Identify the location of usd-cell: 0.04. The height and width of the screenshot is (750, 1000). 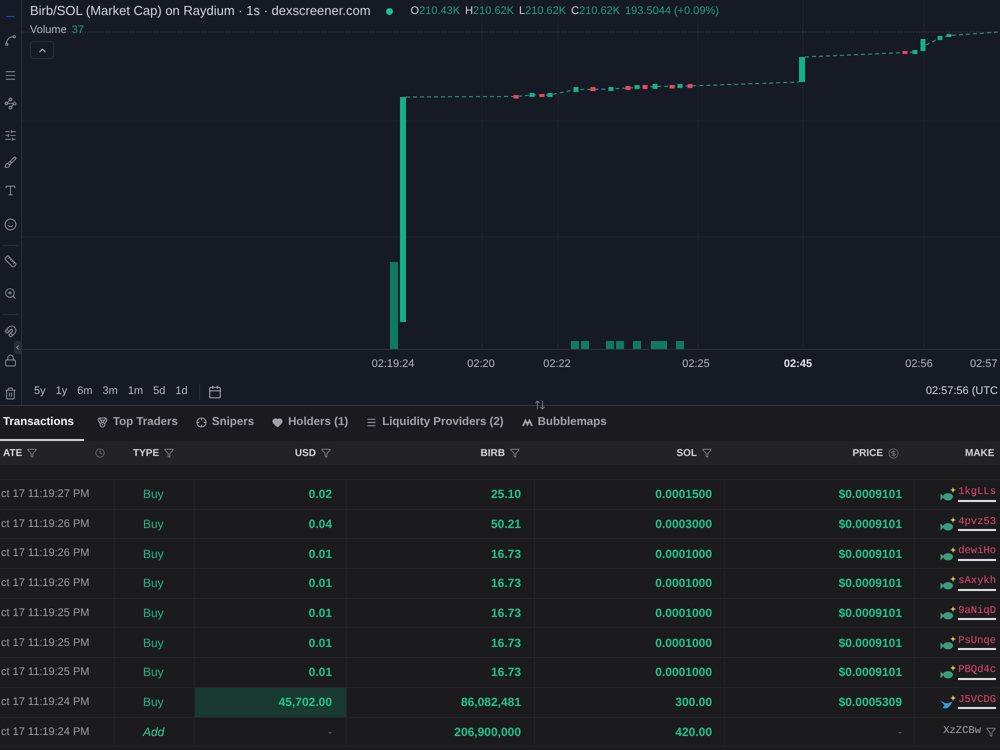
(271, 524).